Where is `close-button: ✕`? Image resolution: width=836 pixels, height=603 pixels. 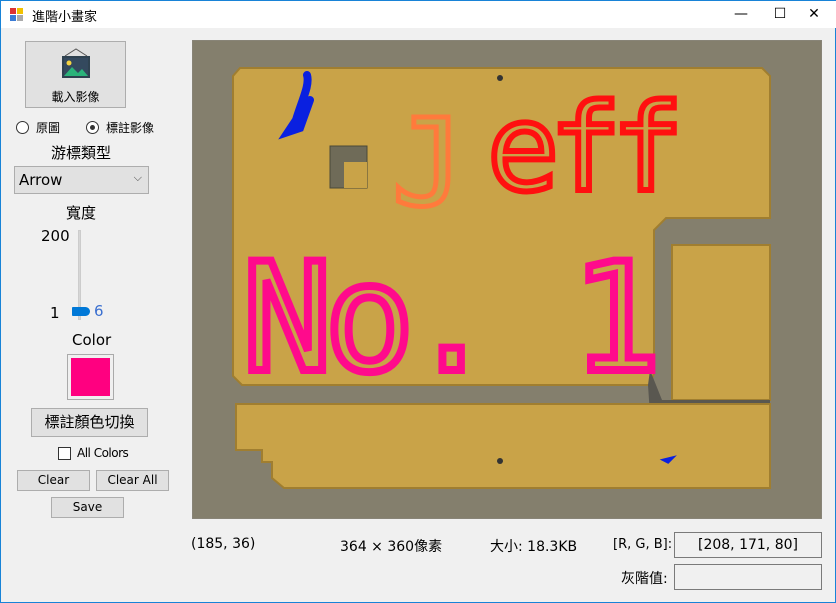 close-button: ✕ is located at coordinates (813, 14).